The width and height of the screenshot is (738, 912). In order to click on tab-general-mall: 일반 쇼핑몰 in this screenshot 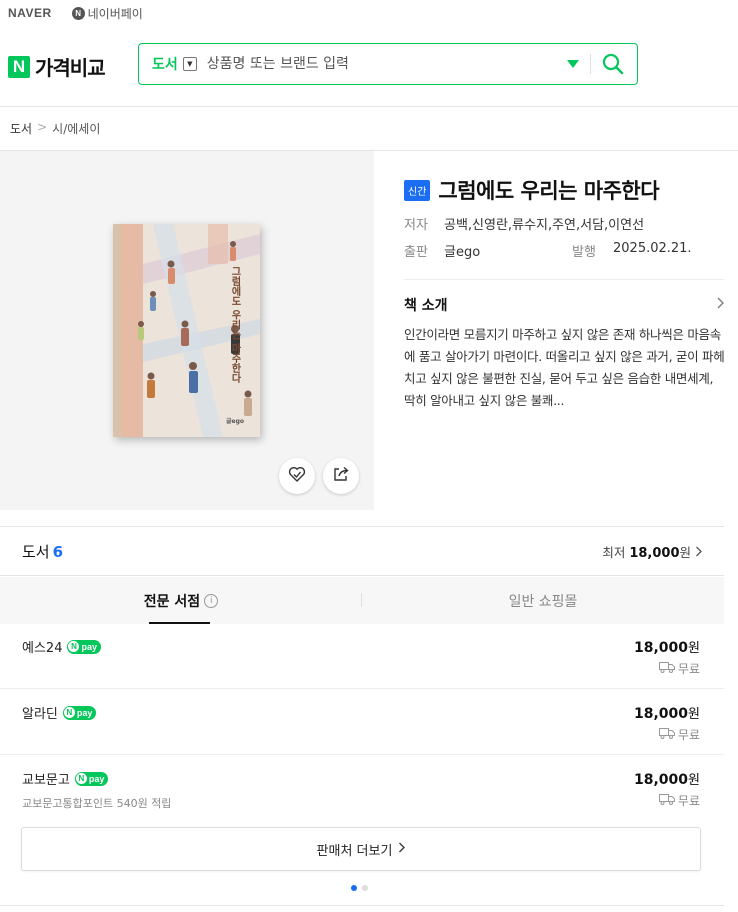, I will do `click(543, 600)`.